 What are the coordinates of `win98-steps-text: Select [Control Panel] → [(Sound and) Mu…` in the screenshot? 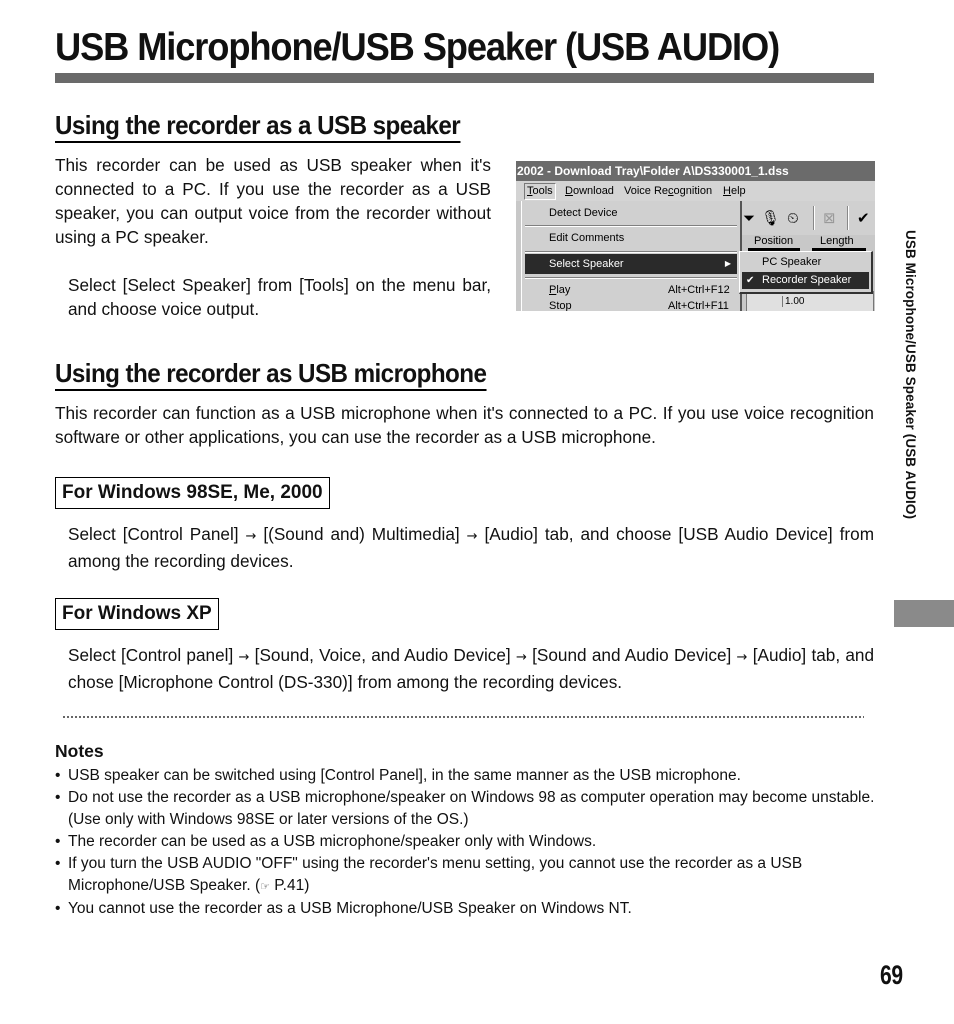 It's located at (471, 547).